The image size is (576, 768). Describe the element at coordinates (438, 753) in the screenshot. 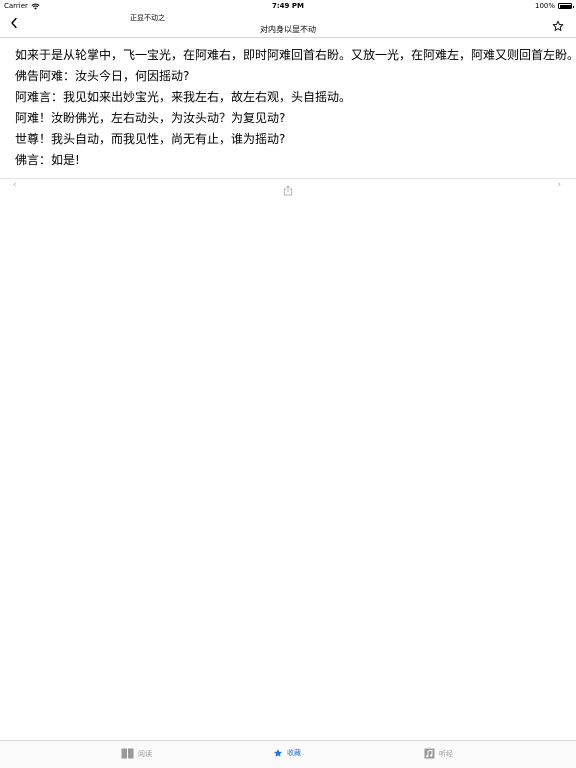

I see `tab-listen: 听经` at that location.